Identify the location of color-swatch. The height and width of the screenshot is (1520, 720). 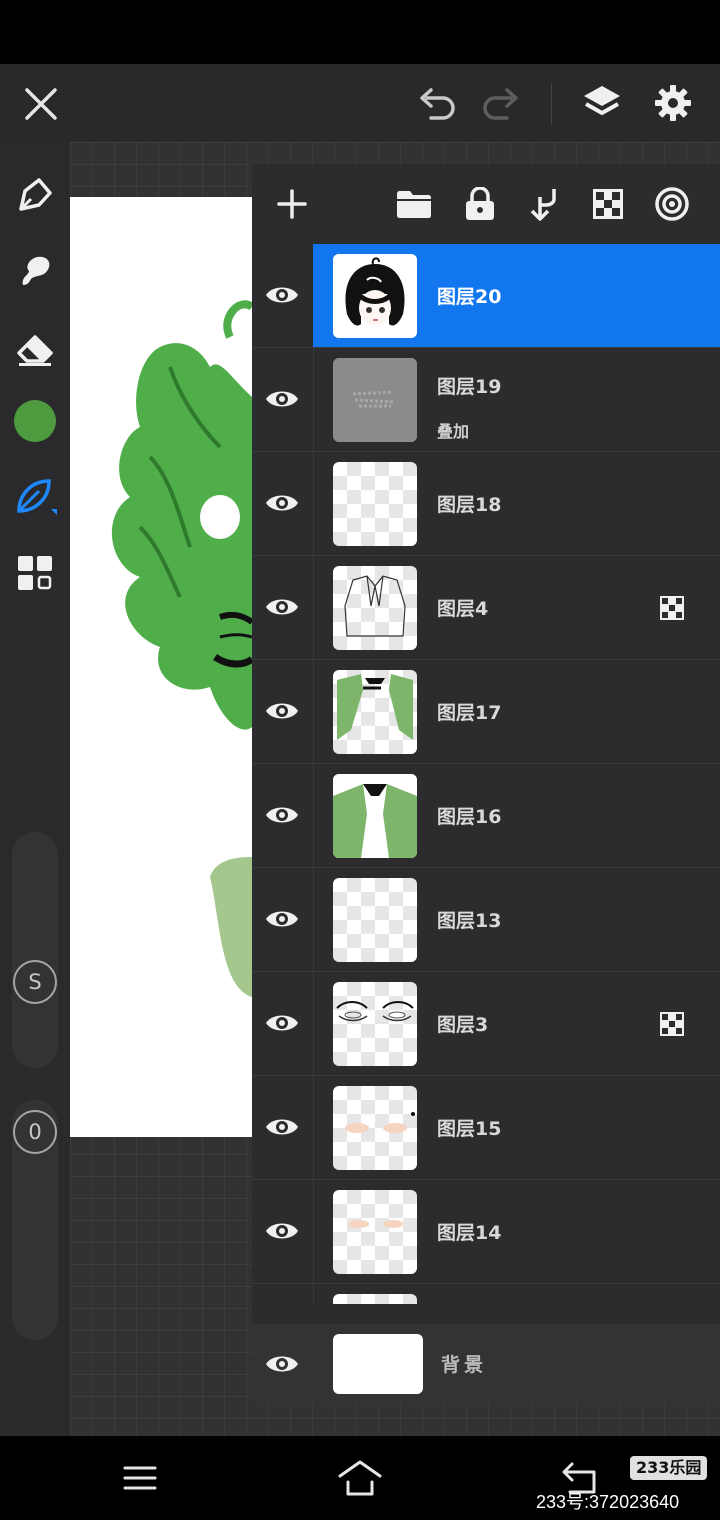
(35, 421).